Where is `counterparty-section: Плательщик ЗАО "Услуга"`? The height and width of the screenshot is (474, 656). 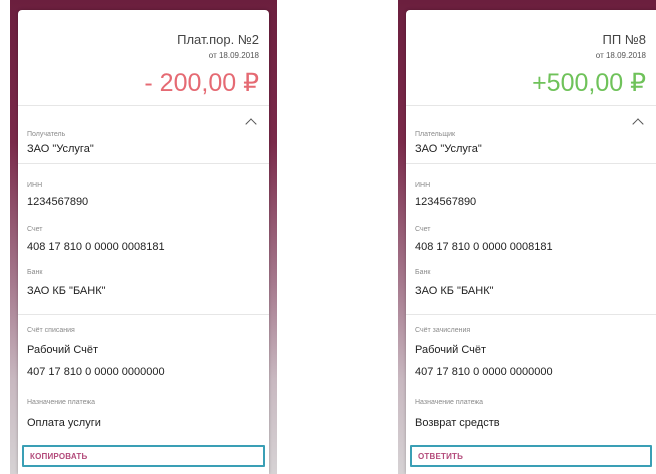 counterparty-section: Плательщик ЗАО "Услуга" is located at coordinates (531, 135).